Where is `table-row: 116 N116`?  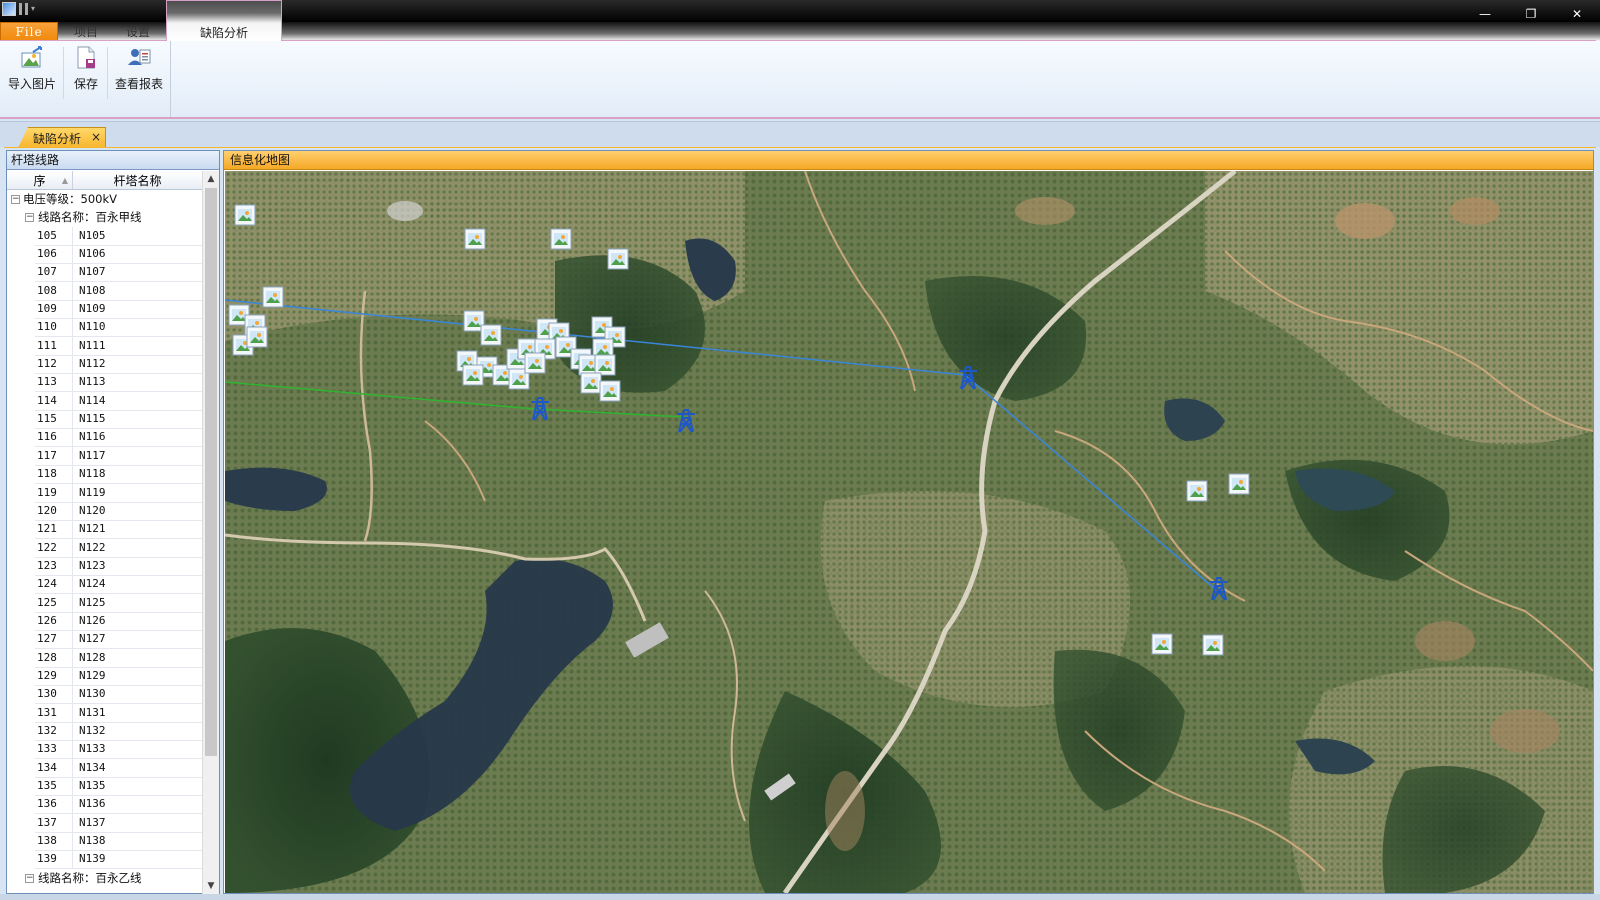 table-row: 116 N116 is located at coordinates (105, 438).